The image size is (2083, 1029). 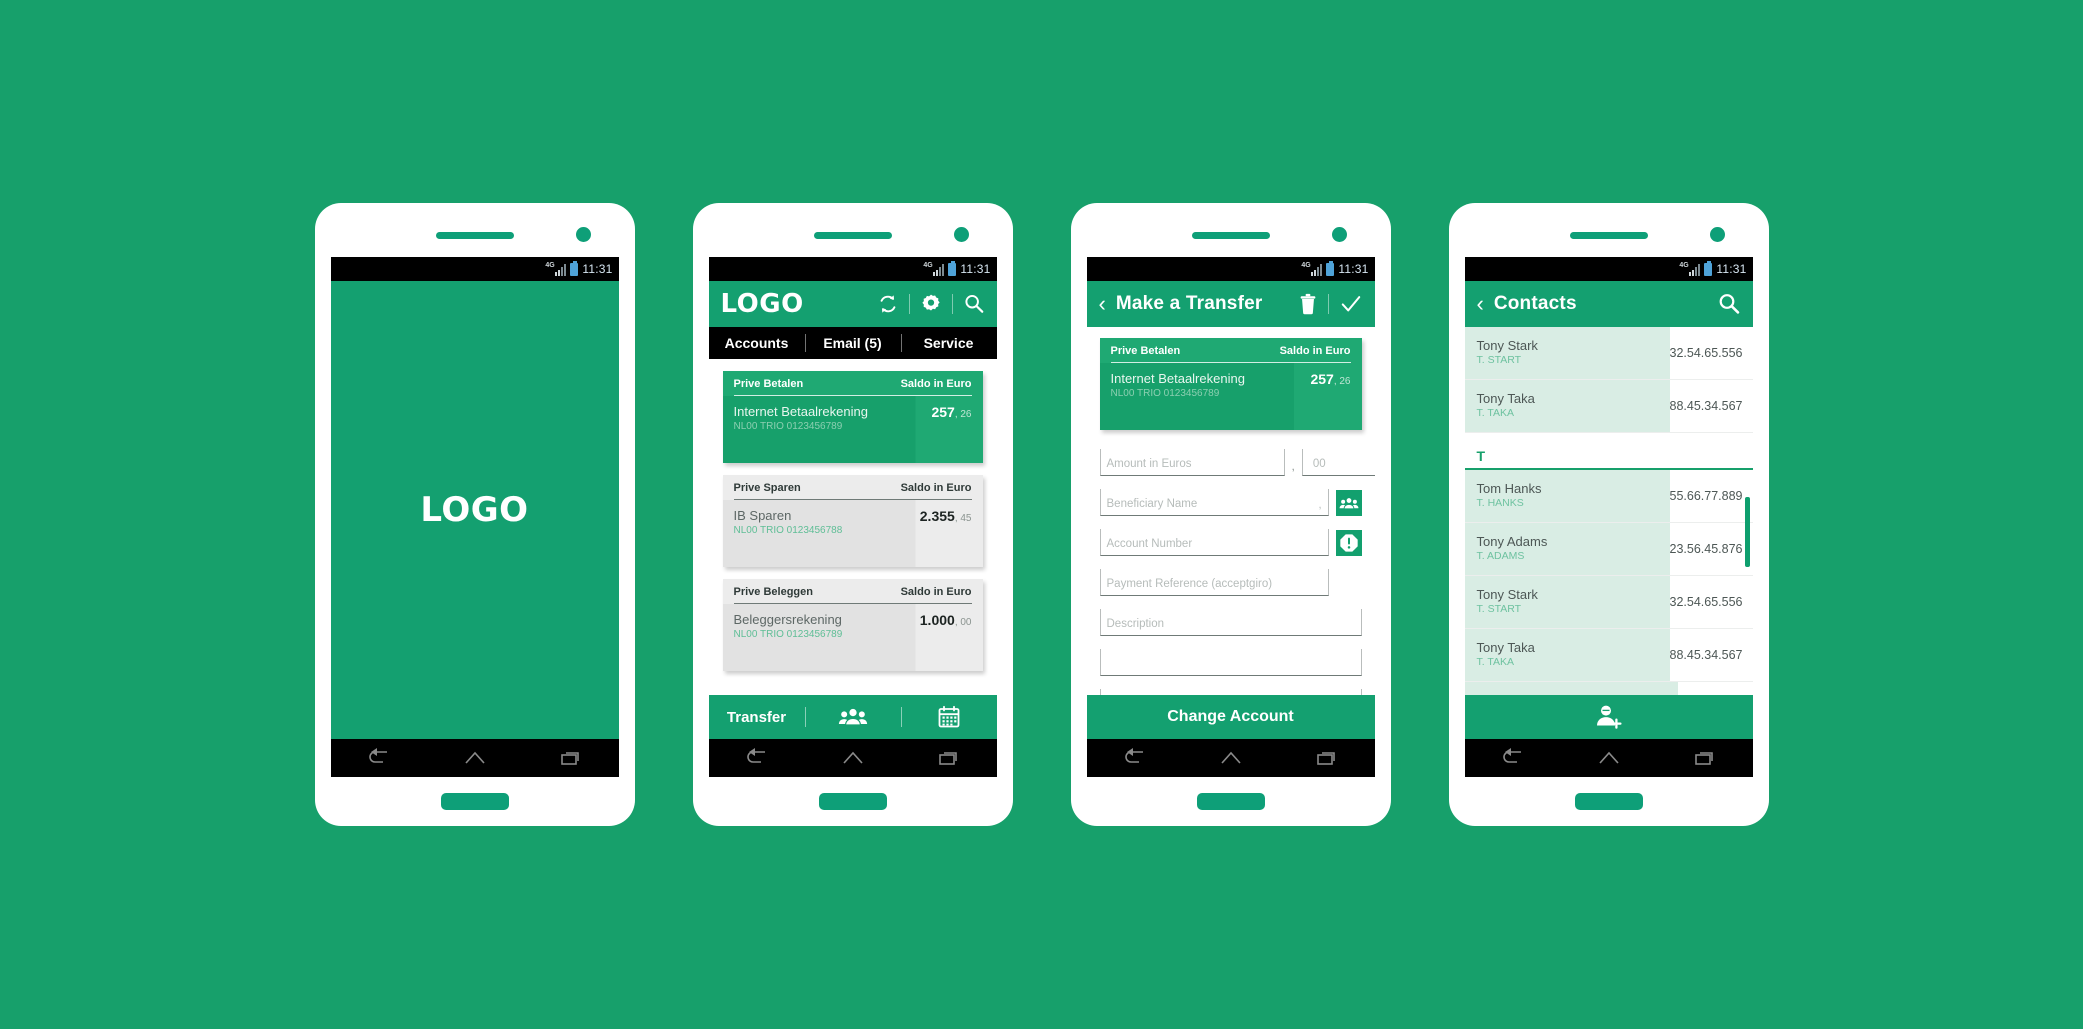 What do you see at coordinates (1351, 304) in the screenshot?
I see `check-icon` at bounding box center [1351, 304].